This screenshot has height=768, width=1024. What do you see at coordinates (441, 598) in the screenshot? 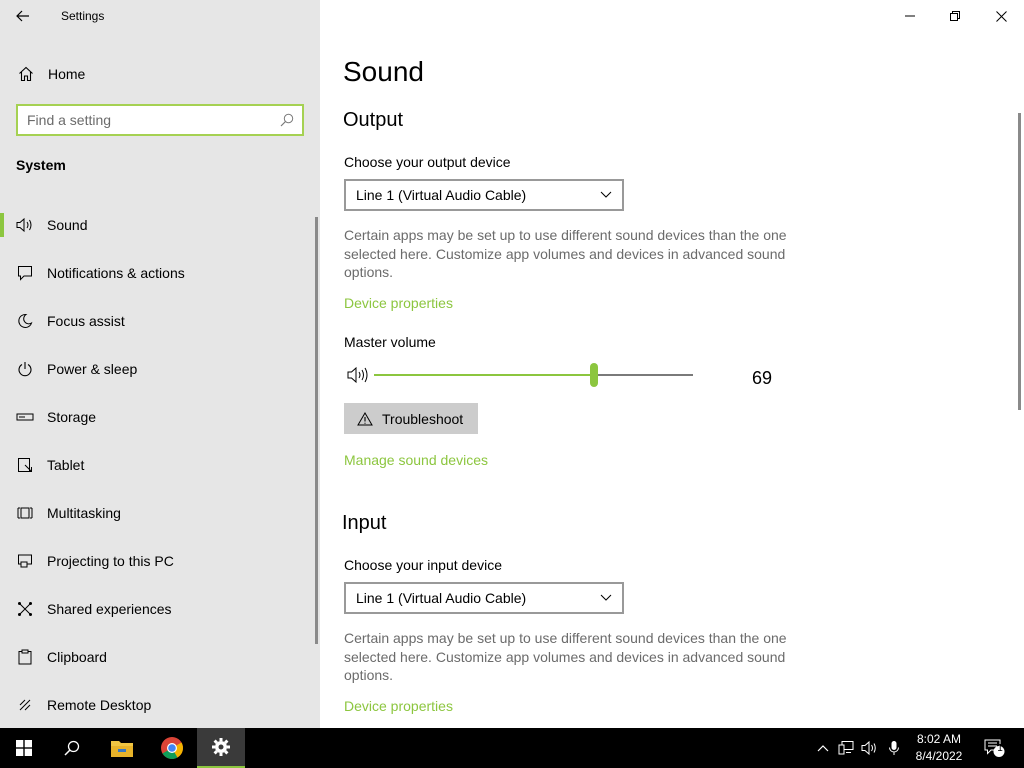
I see `input-device-value: Line 1 (Virtual Audio Cable)` at bounding box center [441, 598].